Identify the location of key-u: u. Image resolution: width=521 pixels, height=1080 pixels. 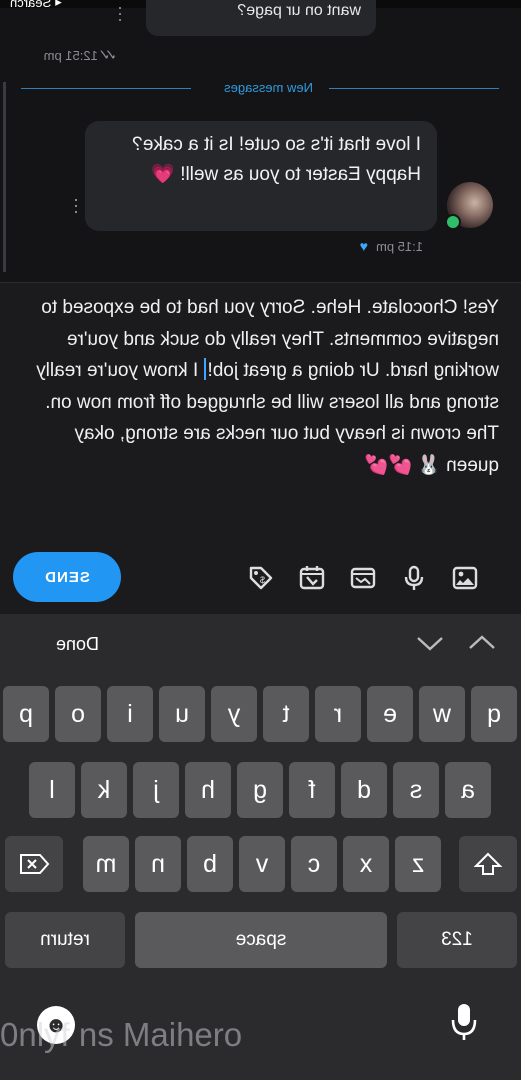
(182, 714).